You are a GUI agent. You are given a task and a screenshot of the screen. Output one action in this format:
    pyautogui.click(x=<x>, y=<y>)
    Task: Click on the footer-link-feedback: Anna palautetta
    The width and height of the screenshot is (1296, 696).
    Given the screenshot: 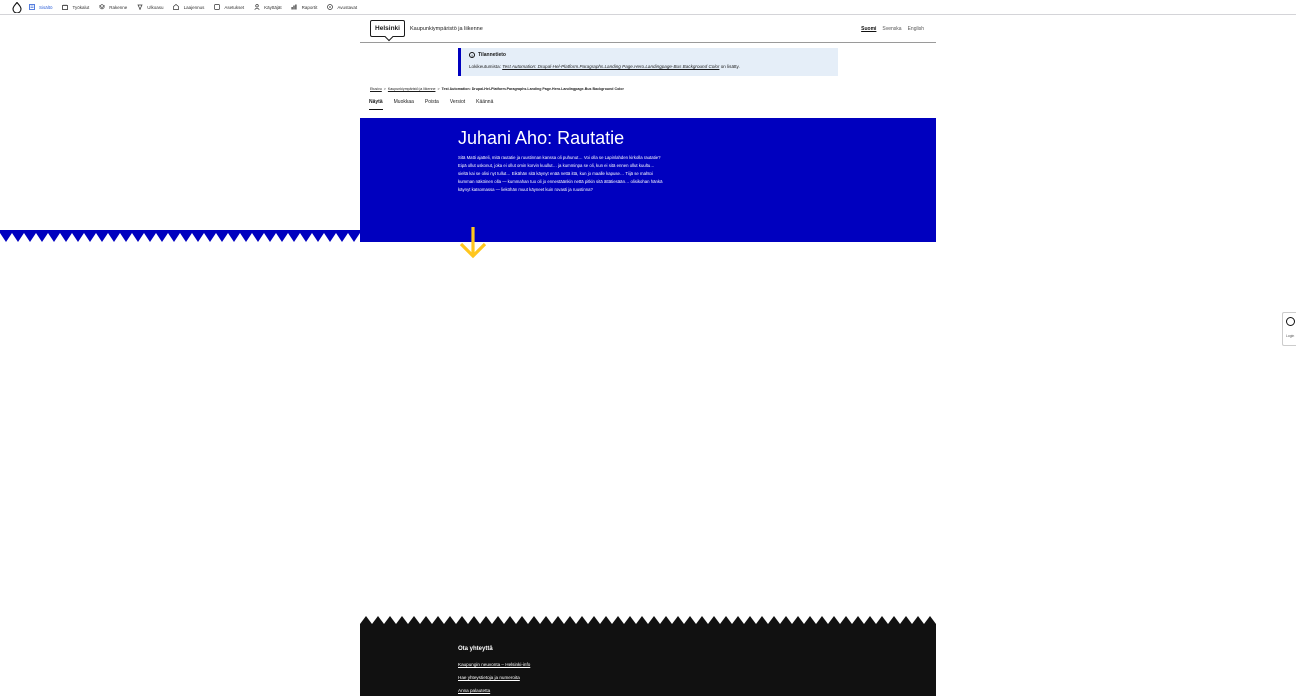 What is the action you would take?
    pyautogui.click(x=474, y=690)
    